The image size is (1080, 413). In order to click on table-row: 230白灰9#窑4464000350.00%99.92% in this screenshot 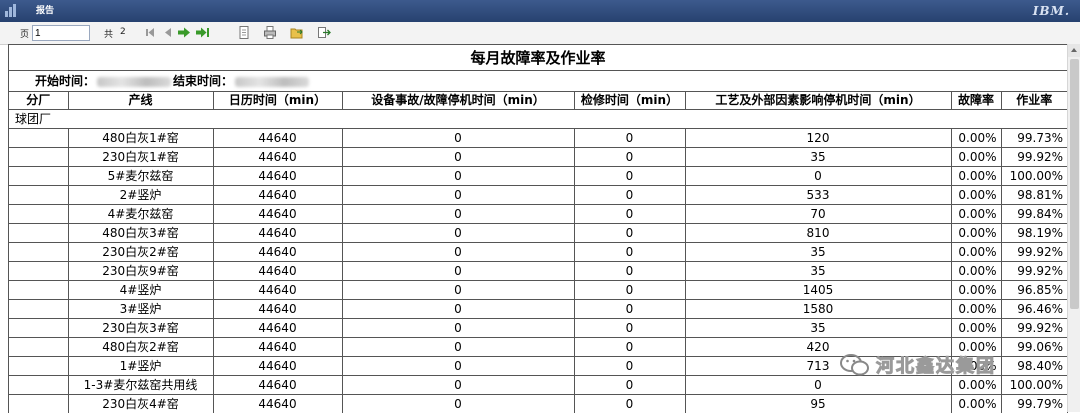, I will do `click(538, 271)`.